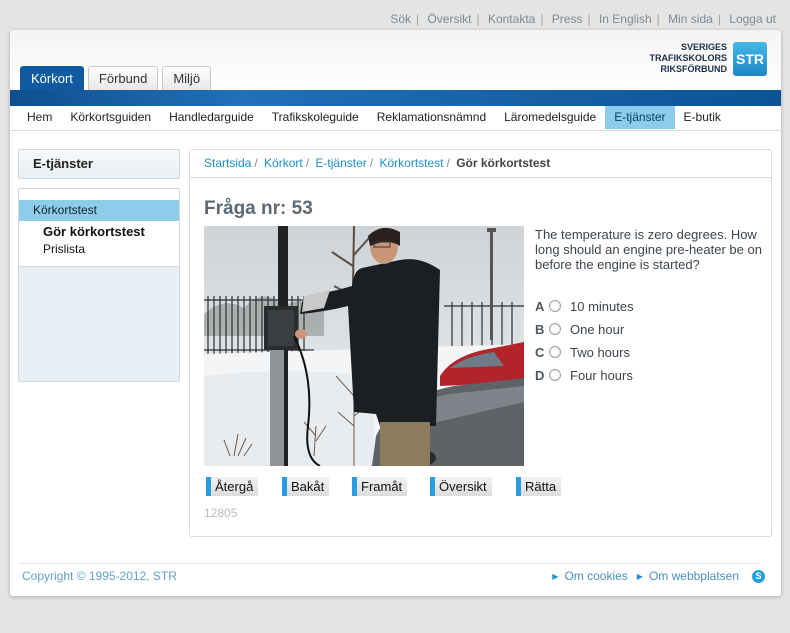 The height and width of the screenshot is (633, 790). What do you see at coordinates (503, 163) in the screenshot?
I see `breadcrumb-current: Gör körkortstest` at bounding box center [503, 163].